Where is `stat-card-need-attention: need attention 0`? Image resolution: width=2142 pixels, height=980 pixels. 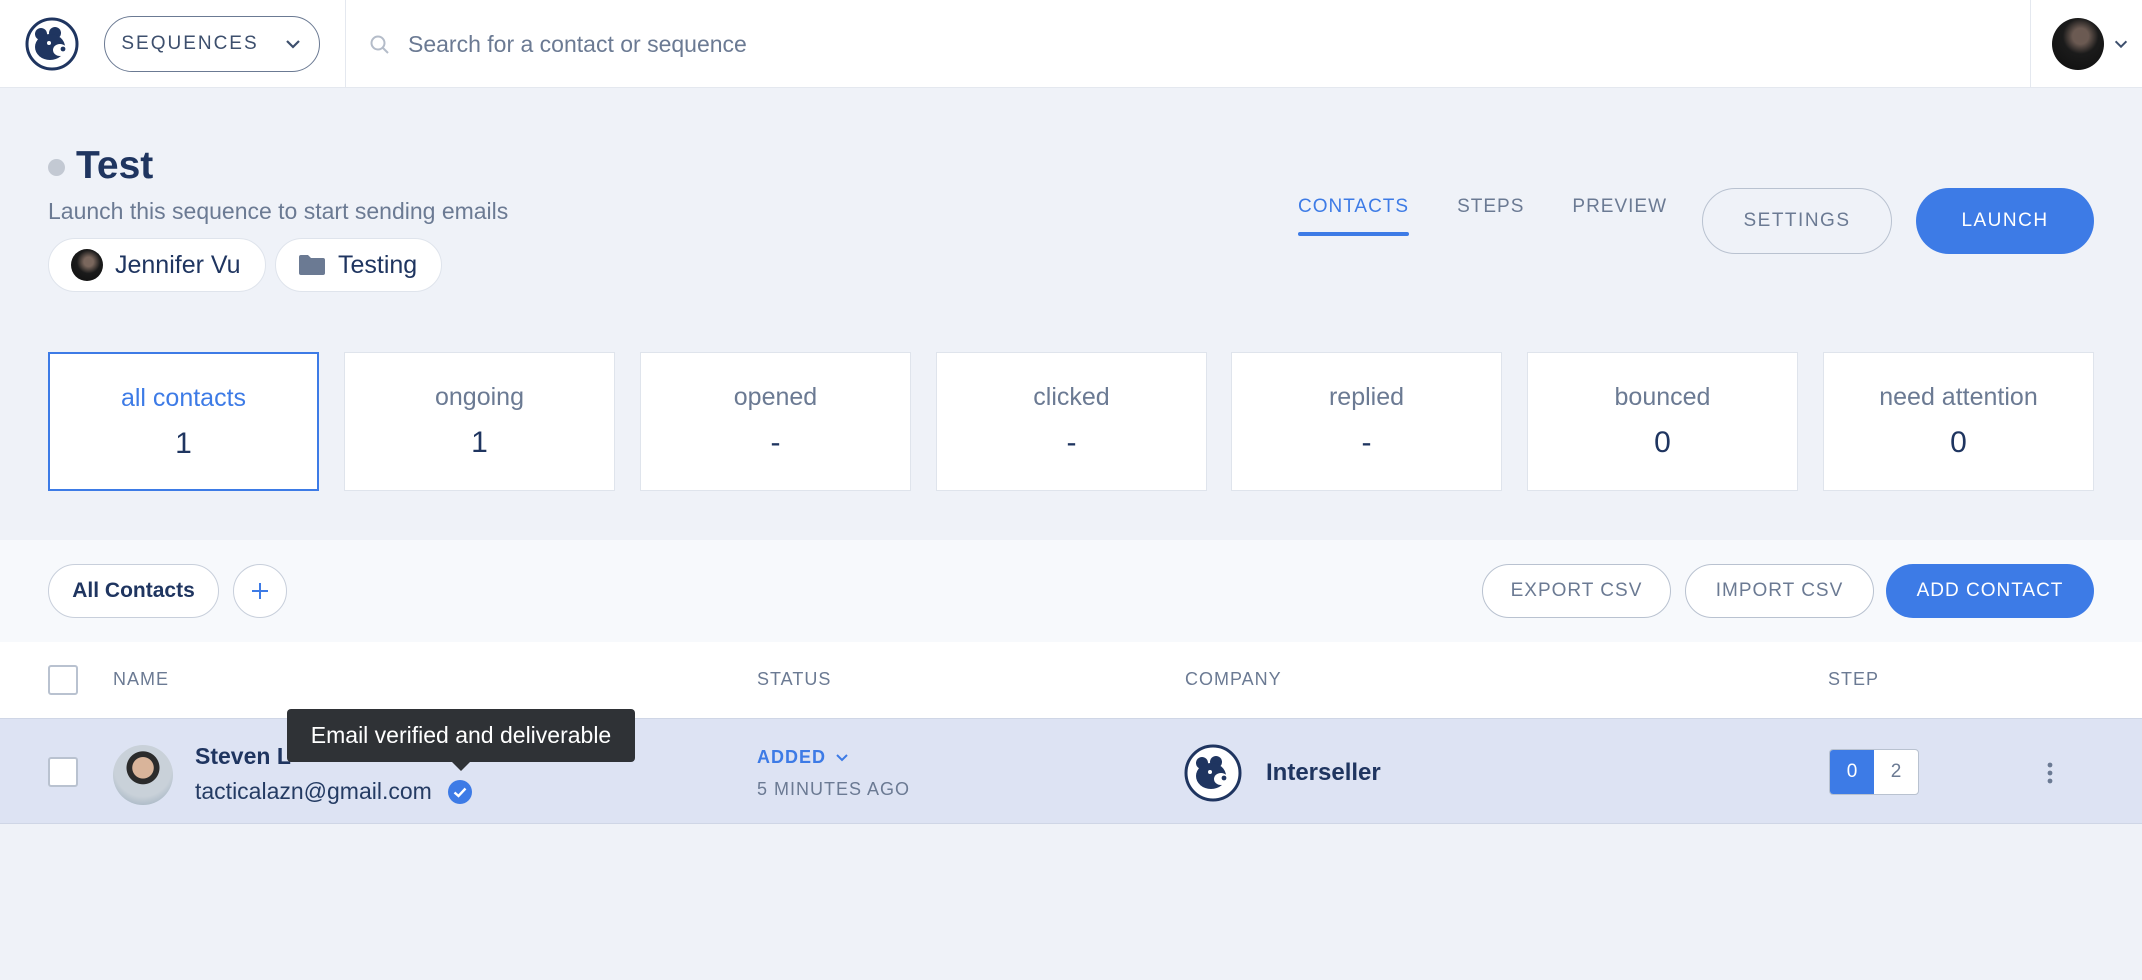 stat-card-need-attention: need attention 0 is located at coordinates (1958, 421).